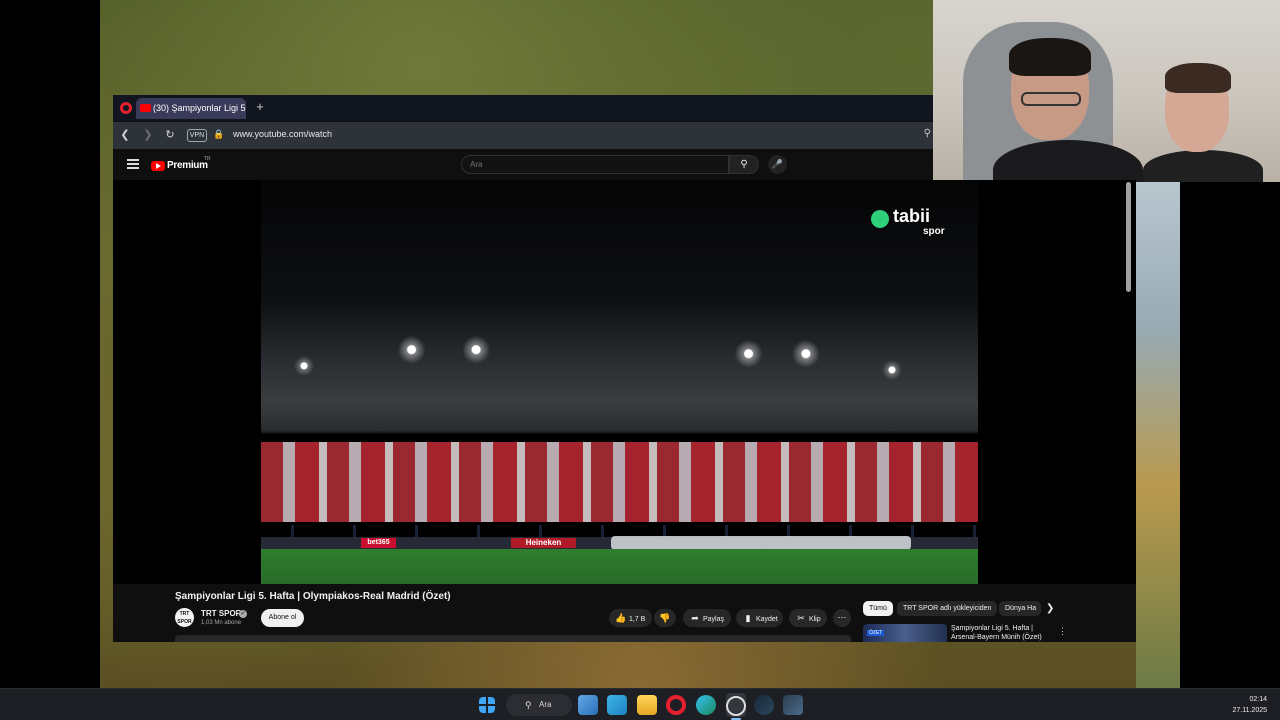 This screenshot has width=1280, height=720. What do you see at coordinates (1258, 699) in the screenshot?
I see `clock-time: 02:14` at bounding box center [1258, 699].